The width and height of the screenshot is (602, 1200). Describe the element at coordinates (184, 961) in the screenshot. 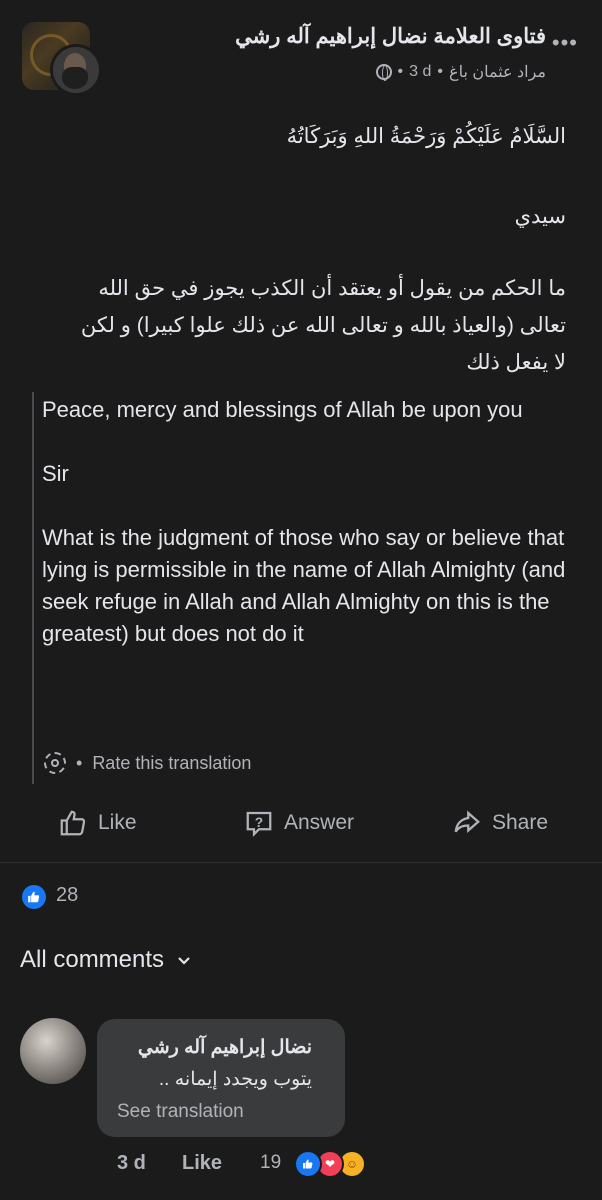

I see `chevron-down-icon` at that location.